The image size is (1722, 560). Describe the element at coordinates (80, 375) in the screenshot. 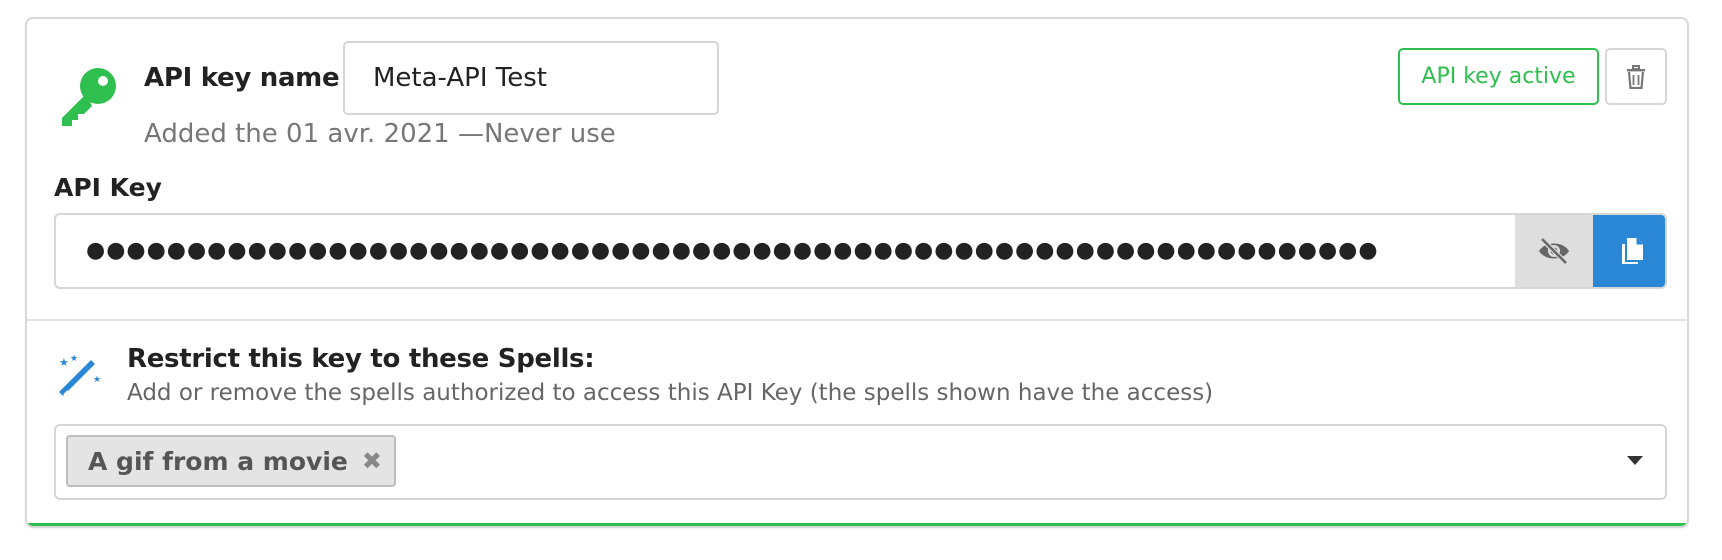

I see `magic-wand-icon: ★ ★ ★` at that location.